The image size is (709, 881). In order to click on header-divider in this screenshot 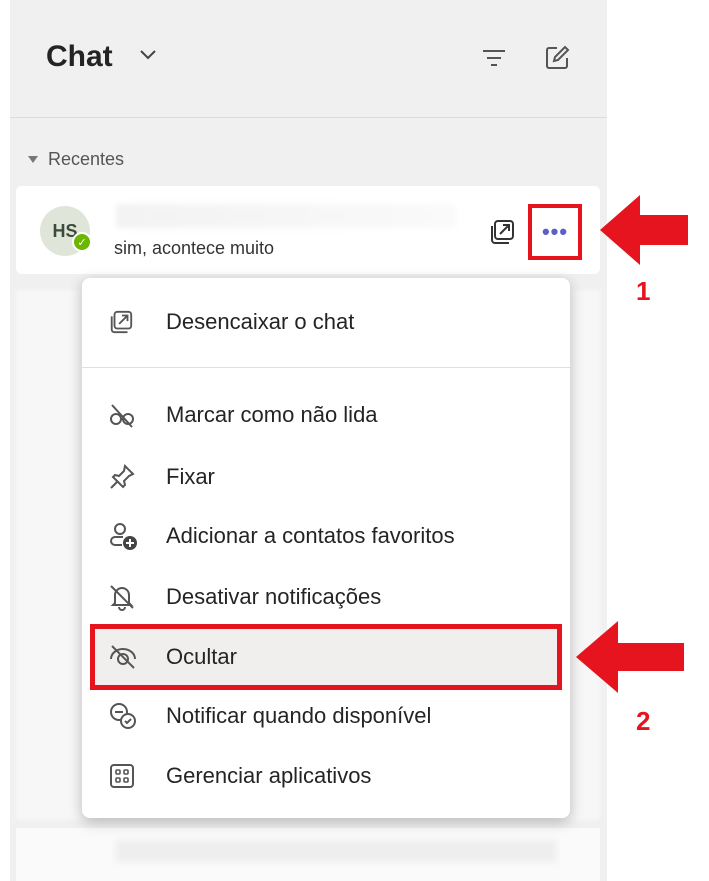, I will do `click(308, 117)`.